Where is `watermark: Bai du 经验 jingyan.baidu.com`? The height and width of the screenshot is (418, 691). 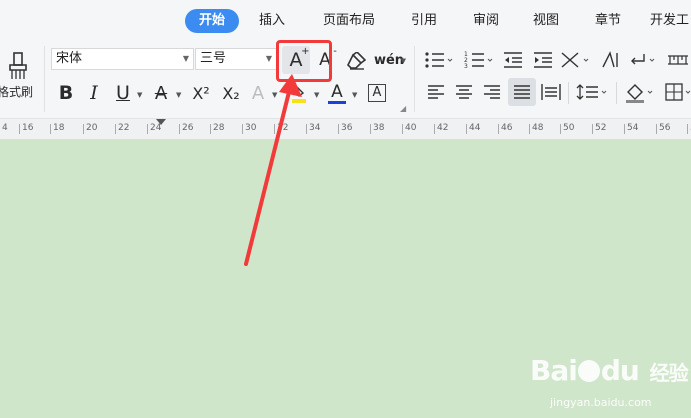 watermark: Bai du 经验 jingyan.baidu.com is located at coordinates (610, 384).